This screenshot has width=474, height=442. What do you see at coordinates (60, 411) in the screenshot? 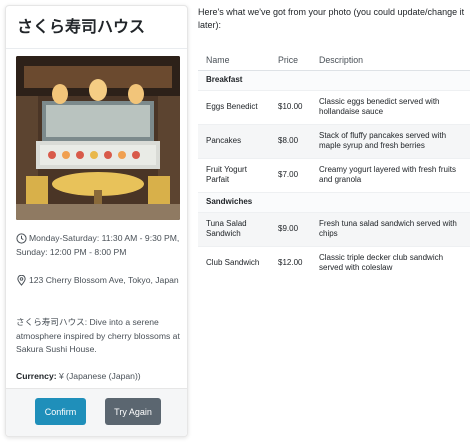
I see `confirm-button: Confirm` at bounding box center [60, 411].